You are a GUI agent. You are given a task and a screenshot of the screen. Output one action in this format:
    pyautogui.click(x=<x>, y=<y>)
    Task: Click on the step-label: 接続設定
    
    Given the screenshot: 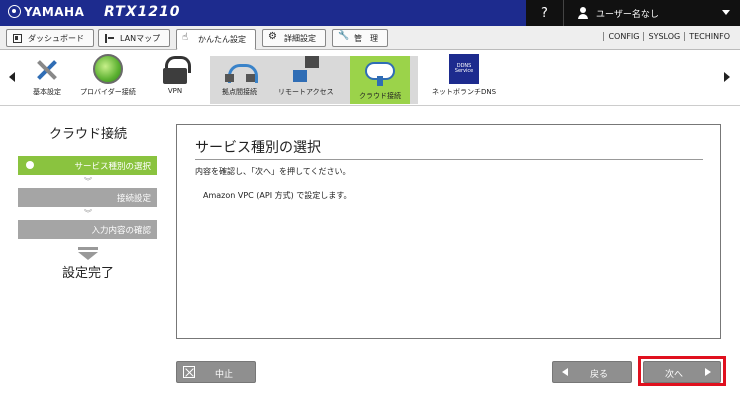 What is the action you would take?
    pyautogui.click(x=133, y=198)
    